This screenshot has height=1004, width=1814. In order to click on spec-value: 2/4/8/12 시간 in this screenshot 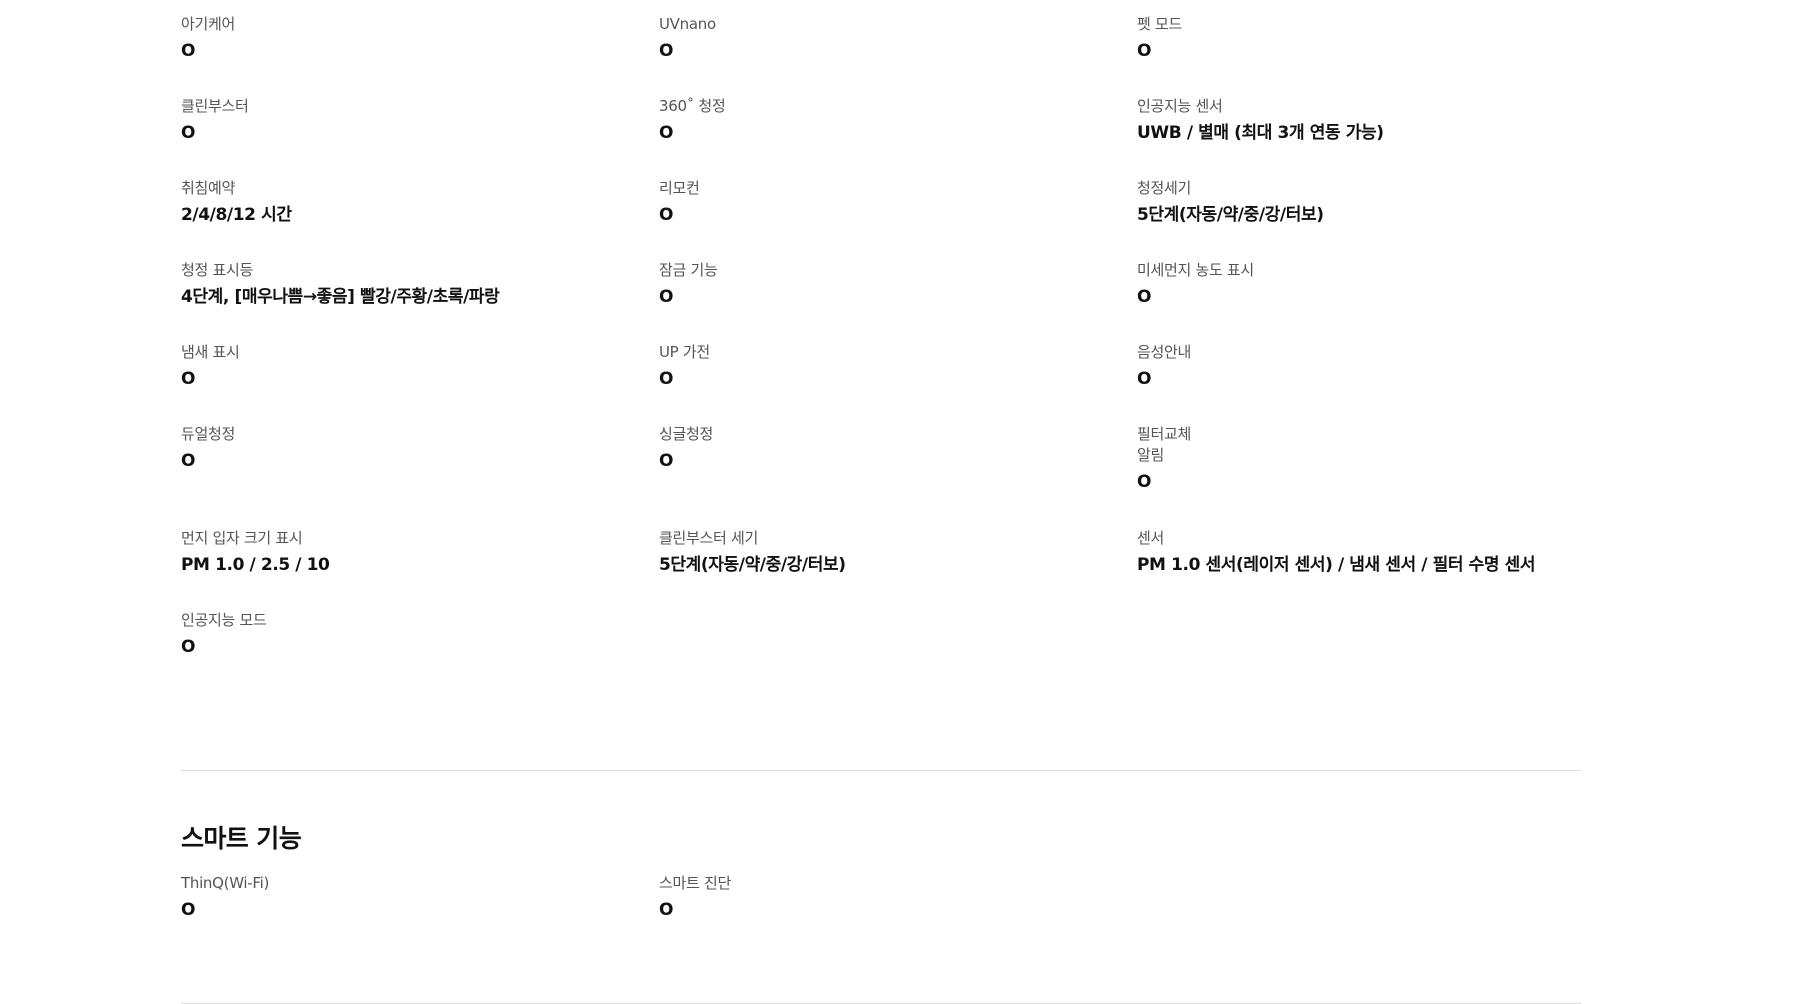, I will do `click(236, 215)`.